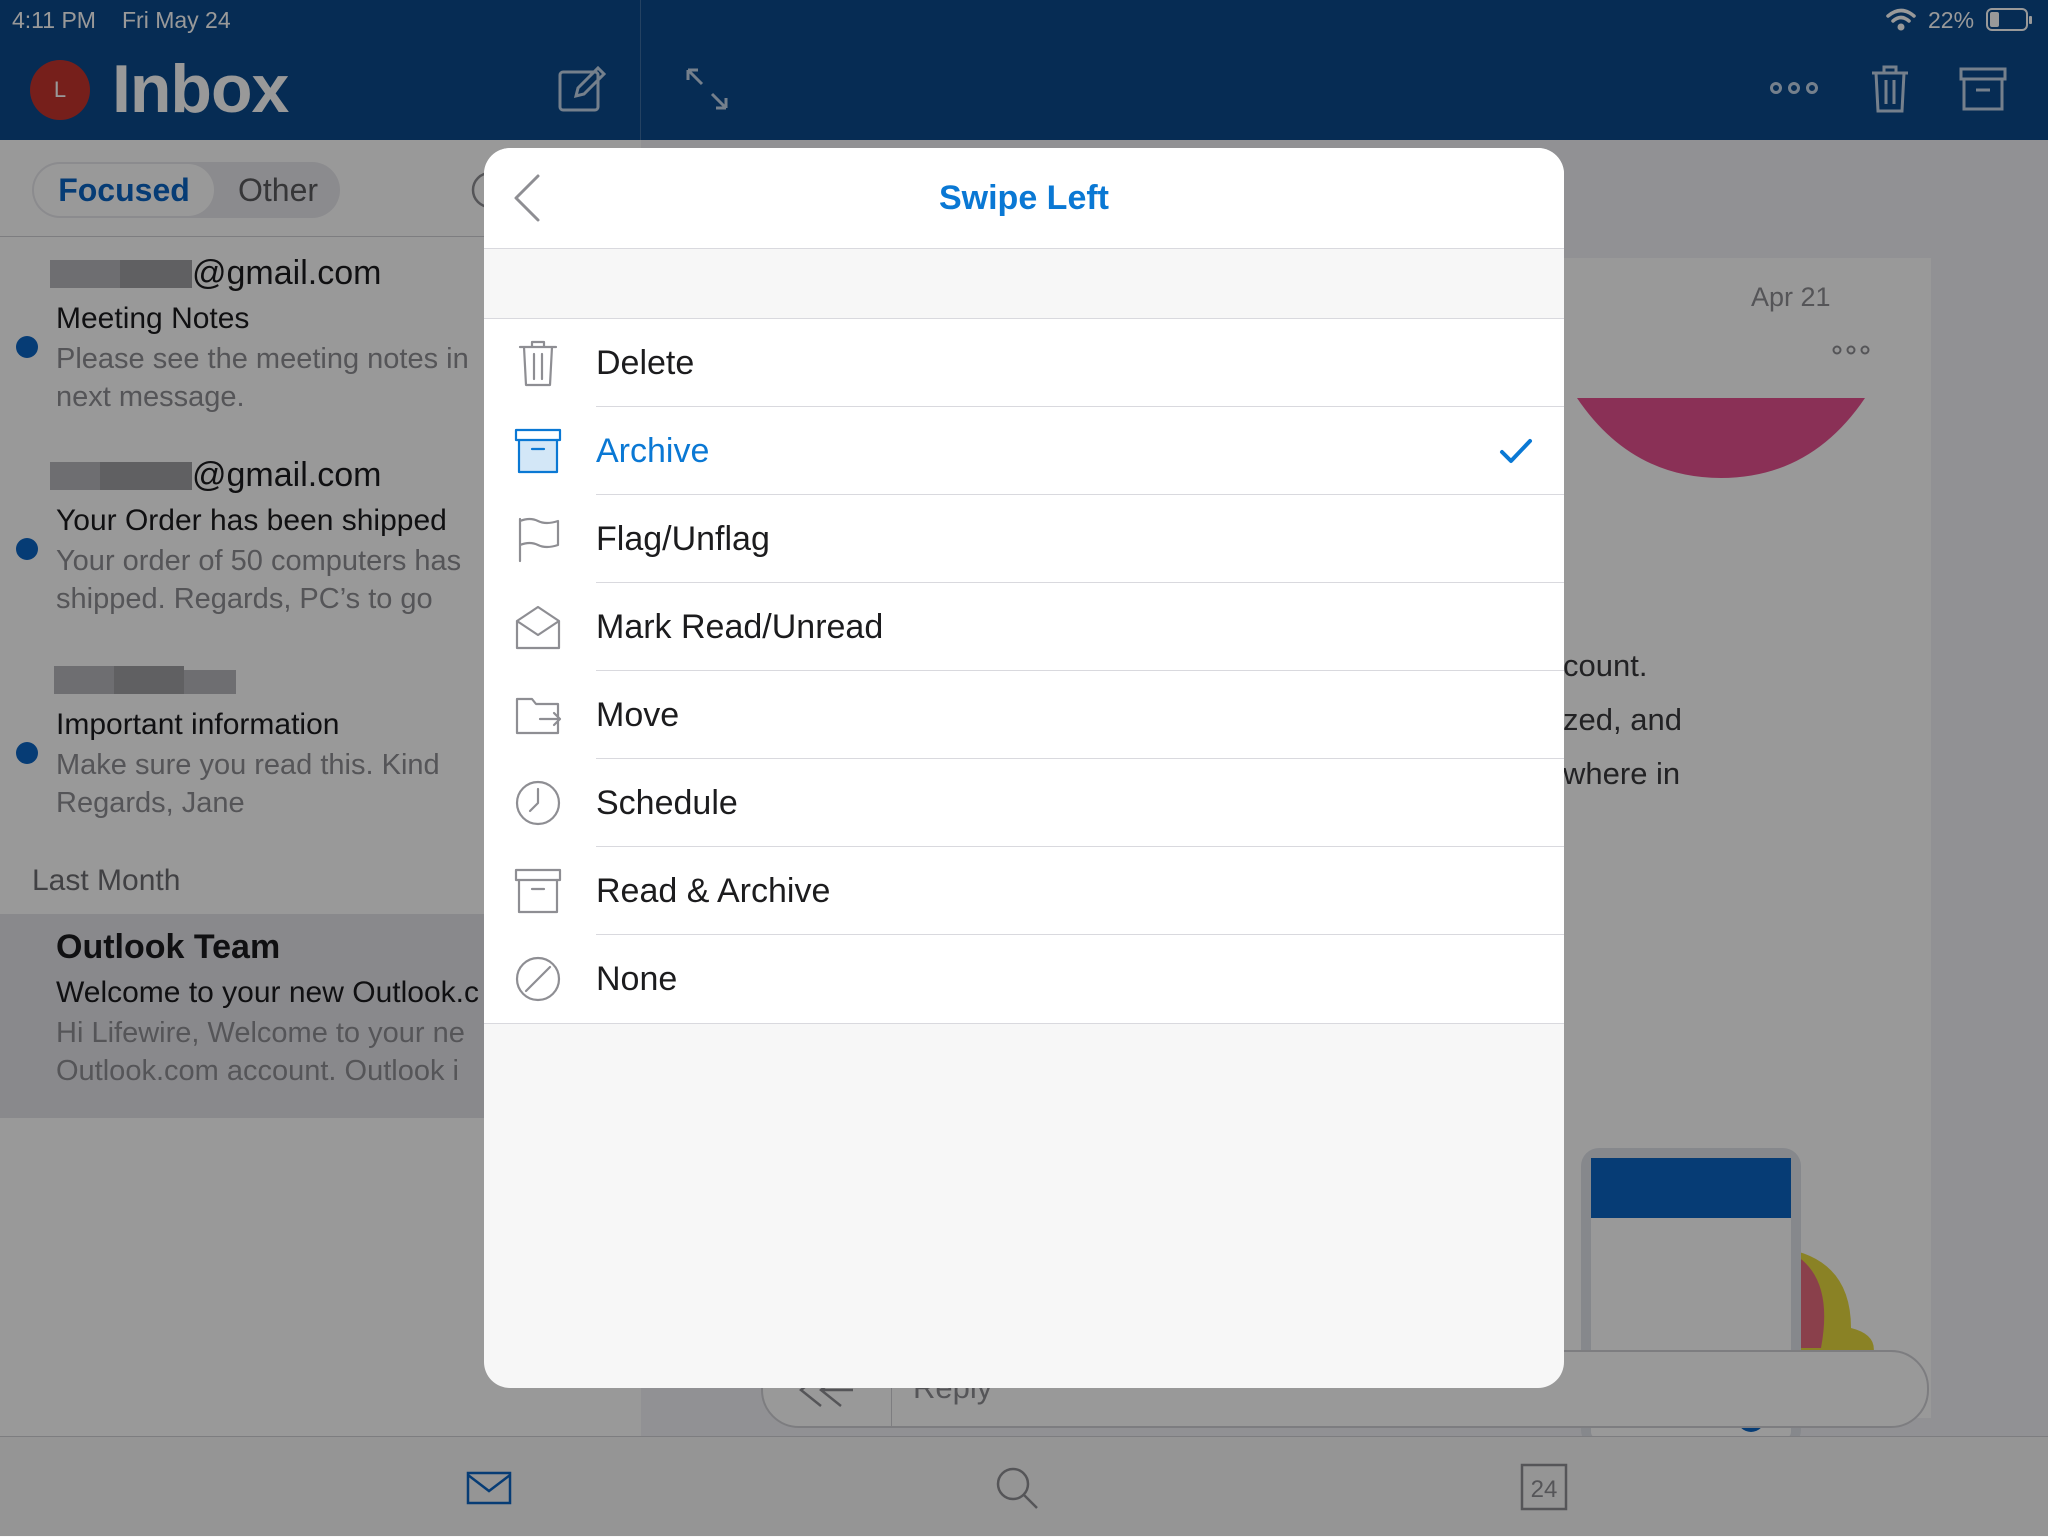 Image resolution: width=2048 pixels, height=1537 pixels. Describe the element at coordinates (637, 979) in the screenshot. I see `option-label: None` at that location.